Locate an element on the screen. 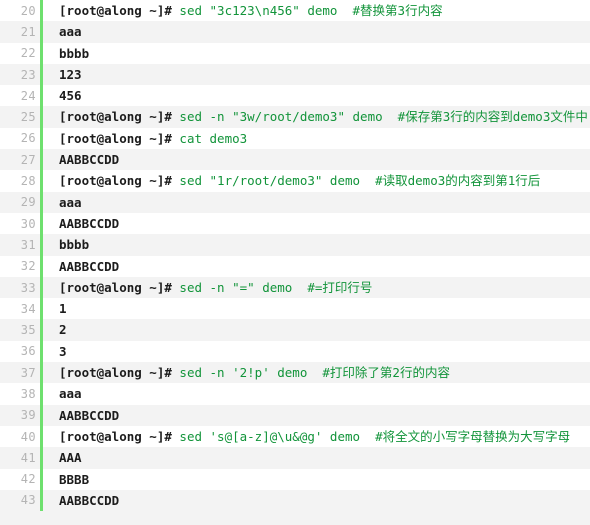 The image size is (590, 525). line-content: 3 is located at coordinates (316, 351).